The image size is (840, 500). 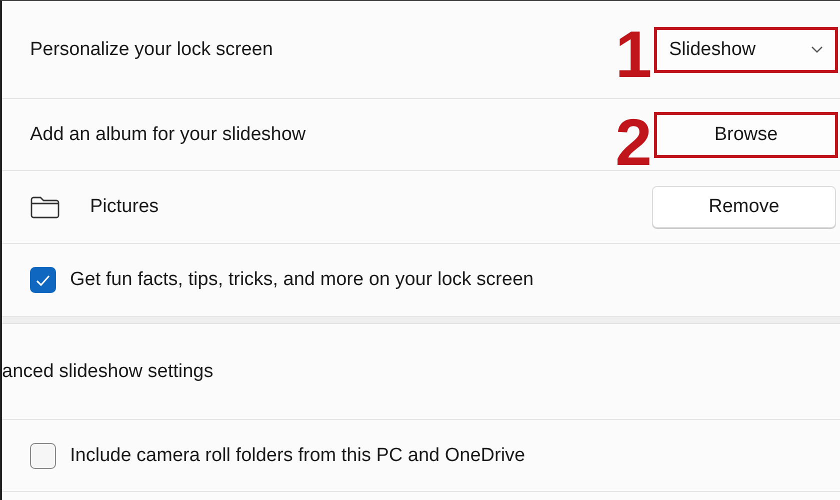 I want to click on checkbox-label: Get fun facts, tips, tricks, and more on your lock screen, so click(x=302, y=280).